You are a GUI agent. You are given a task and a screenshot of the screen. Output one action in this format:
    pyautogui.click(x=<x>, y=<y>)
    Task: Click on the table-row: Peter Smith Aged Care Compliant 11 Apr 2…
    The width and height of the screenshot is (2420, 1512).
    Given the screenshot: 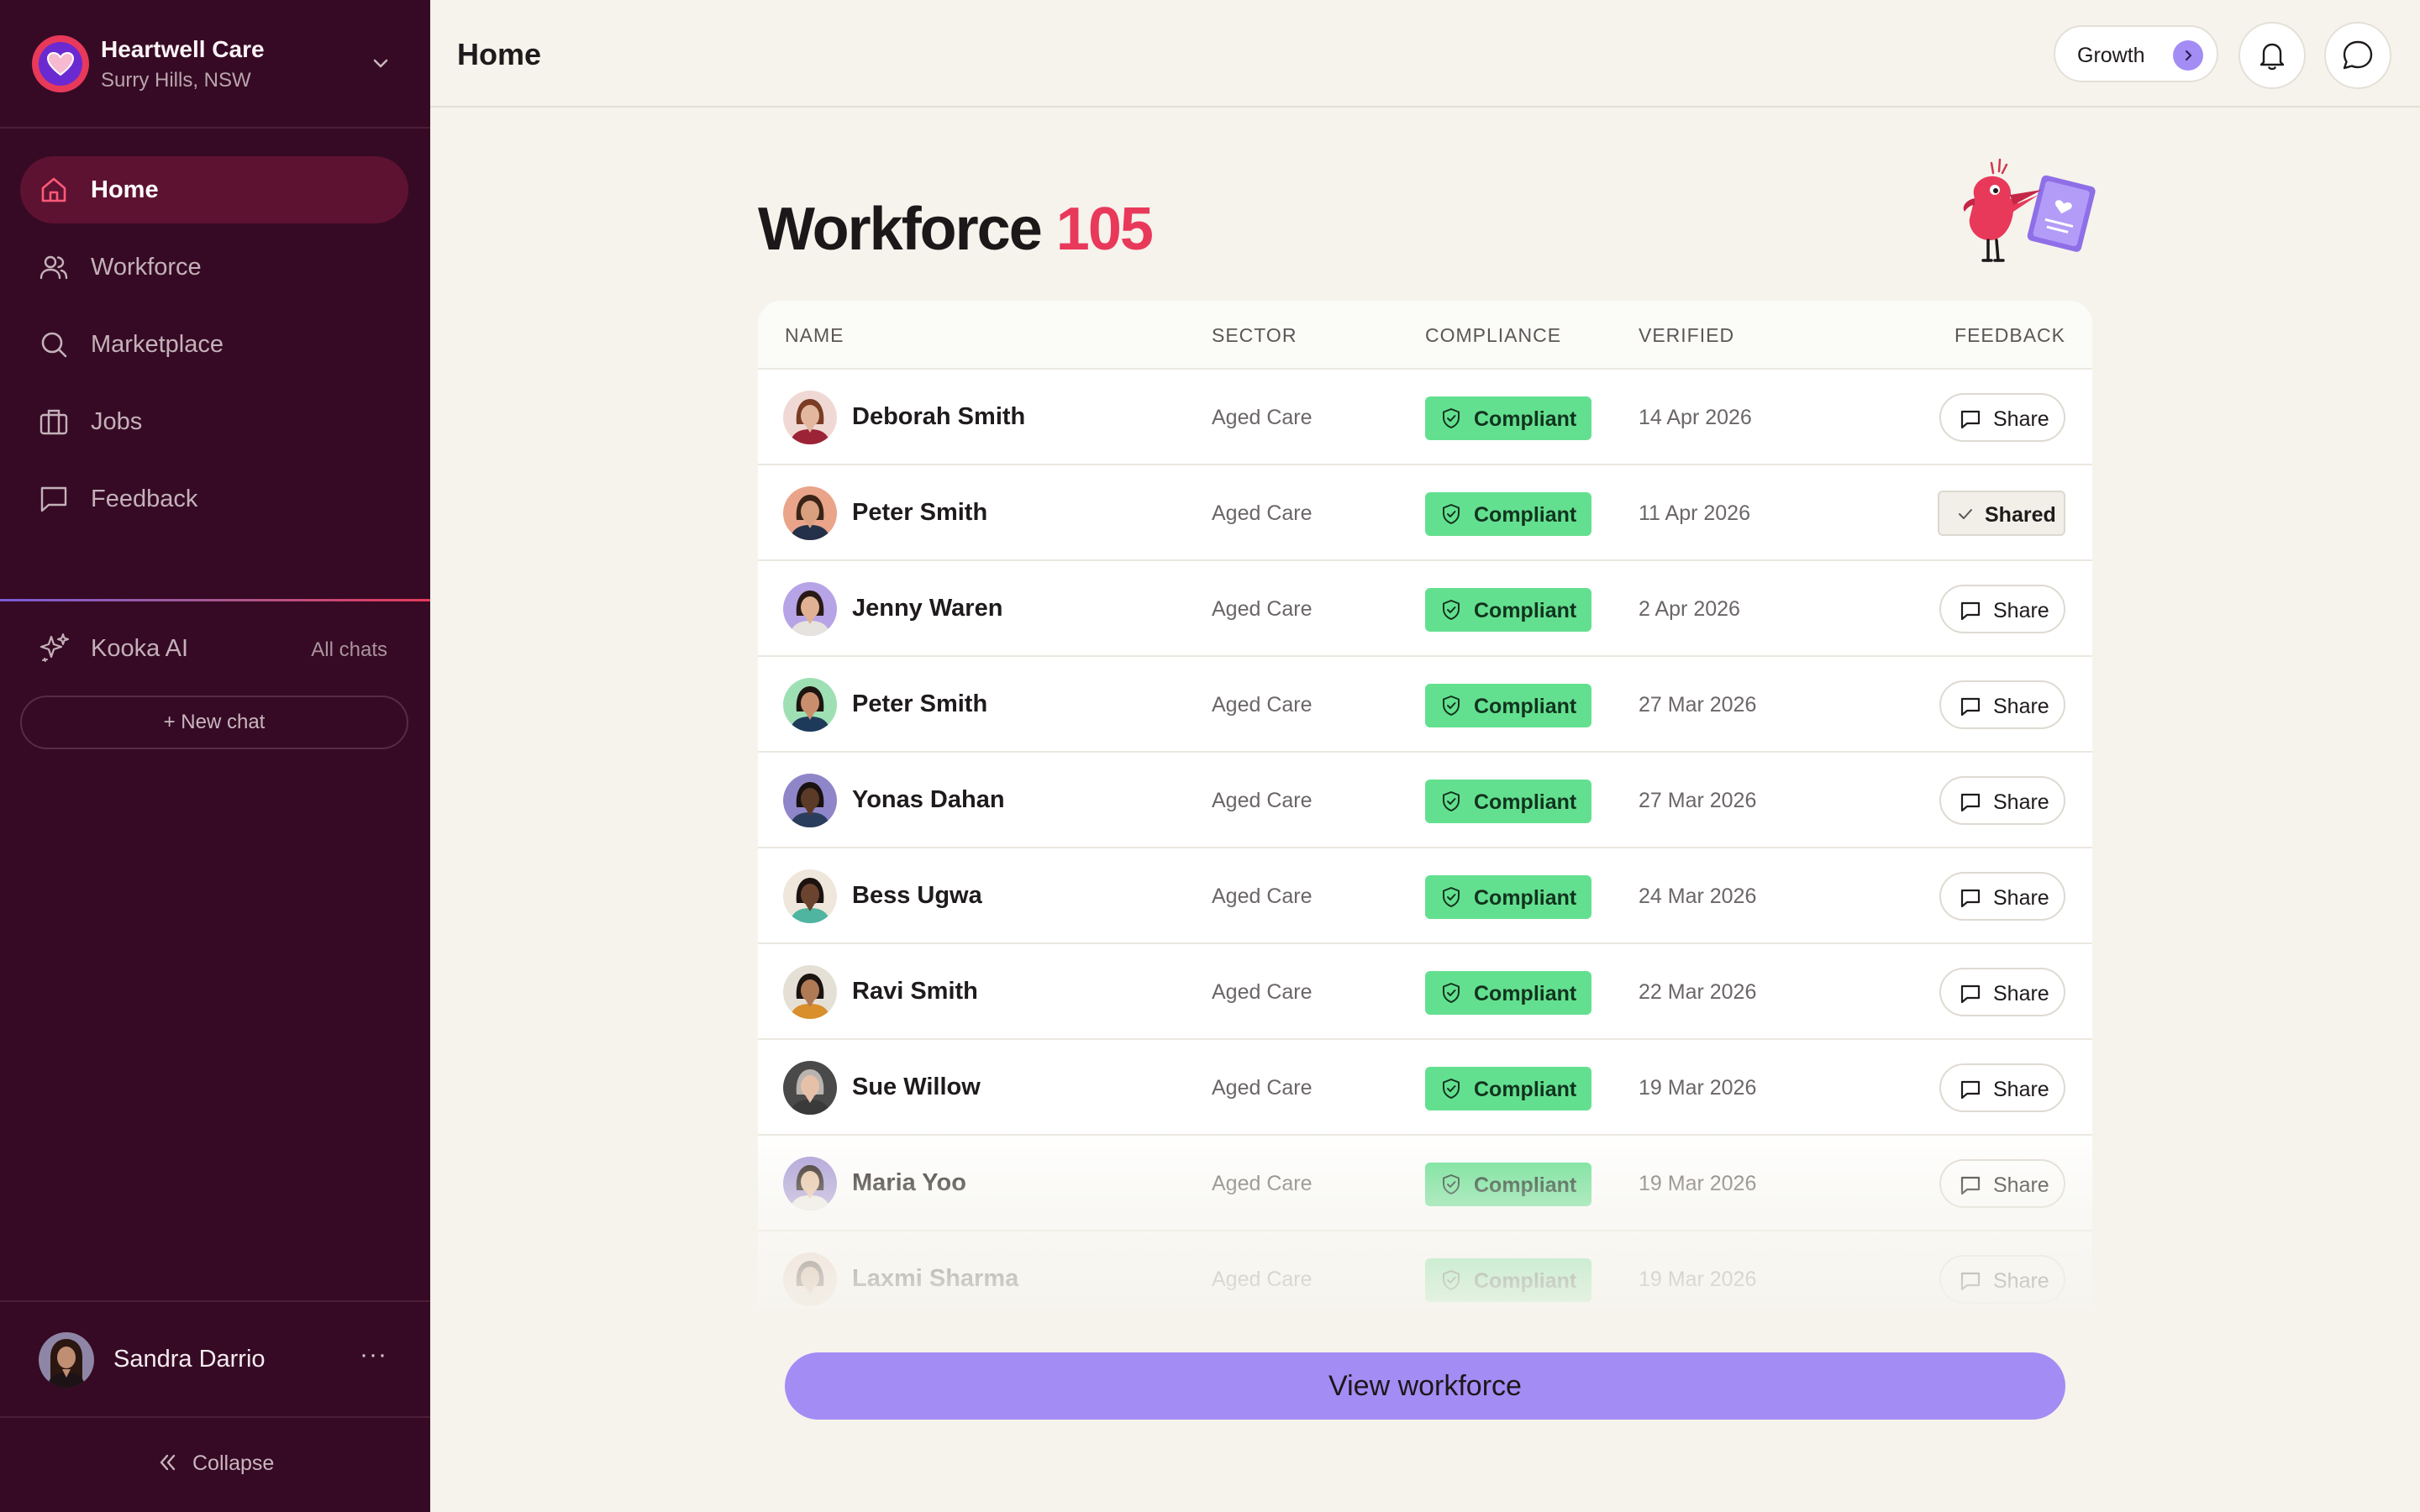 What is the action you would take?
    pyautogui.click(x=1425, y=513)
    